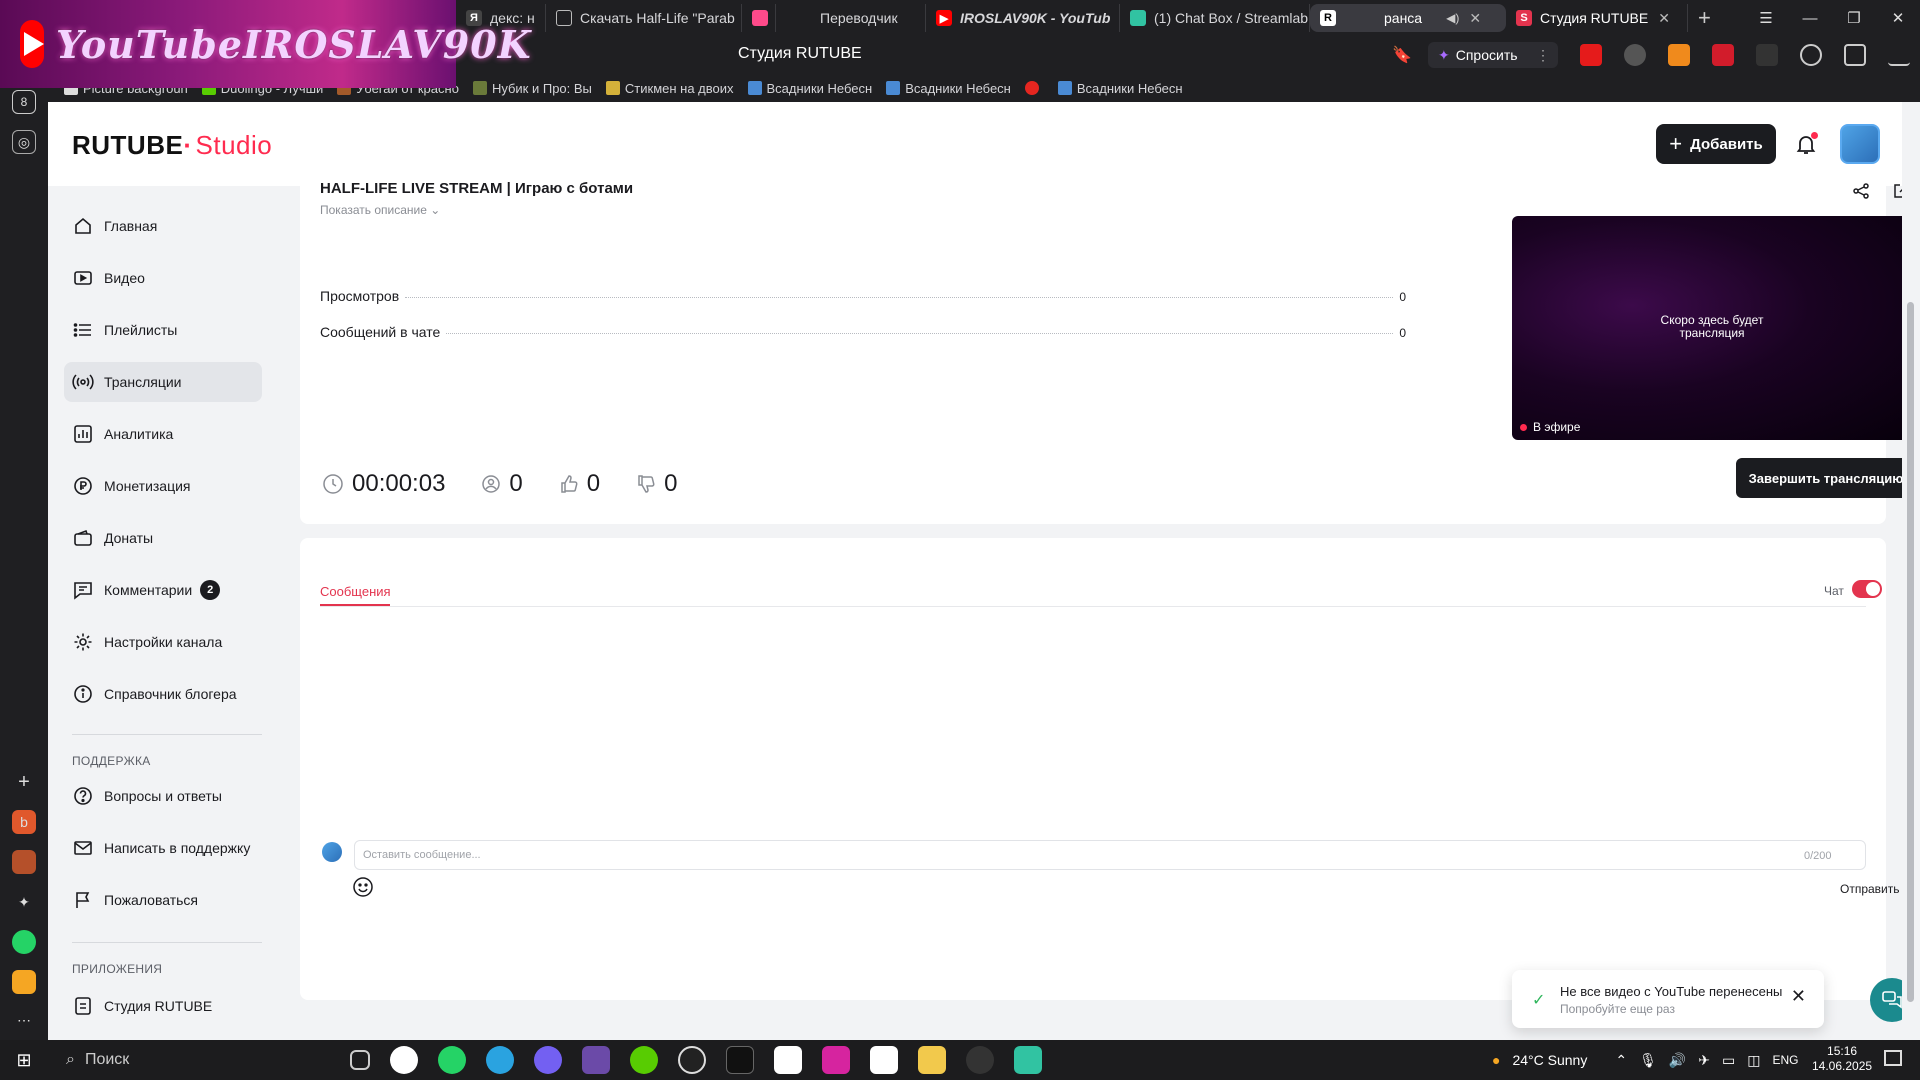  What do you see at coordinates (1716, 144) in the screenshot?
I see `add-button: + Добавить` at bounding box center [1716, 144].